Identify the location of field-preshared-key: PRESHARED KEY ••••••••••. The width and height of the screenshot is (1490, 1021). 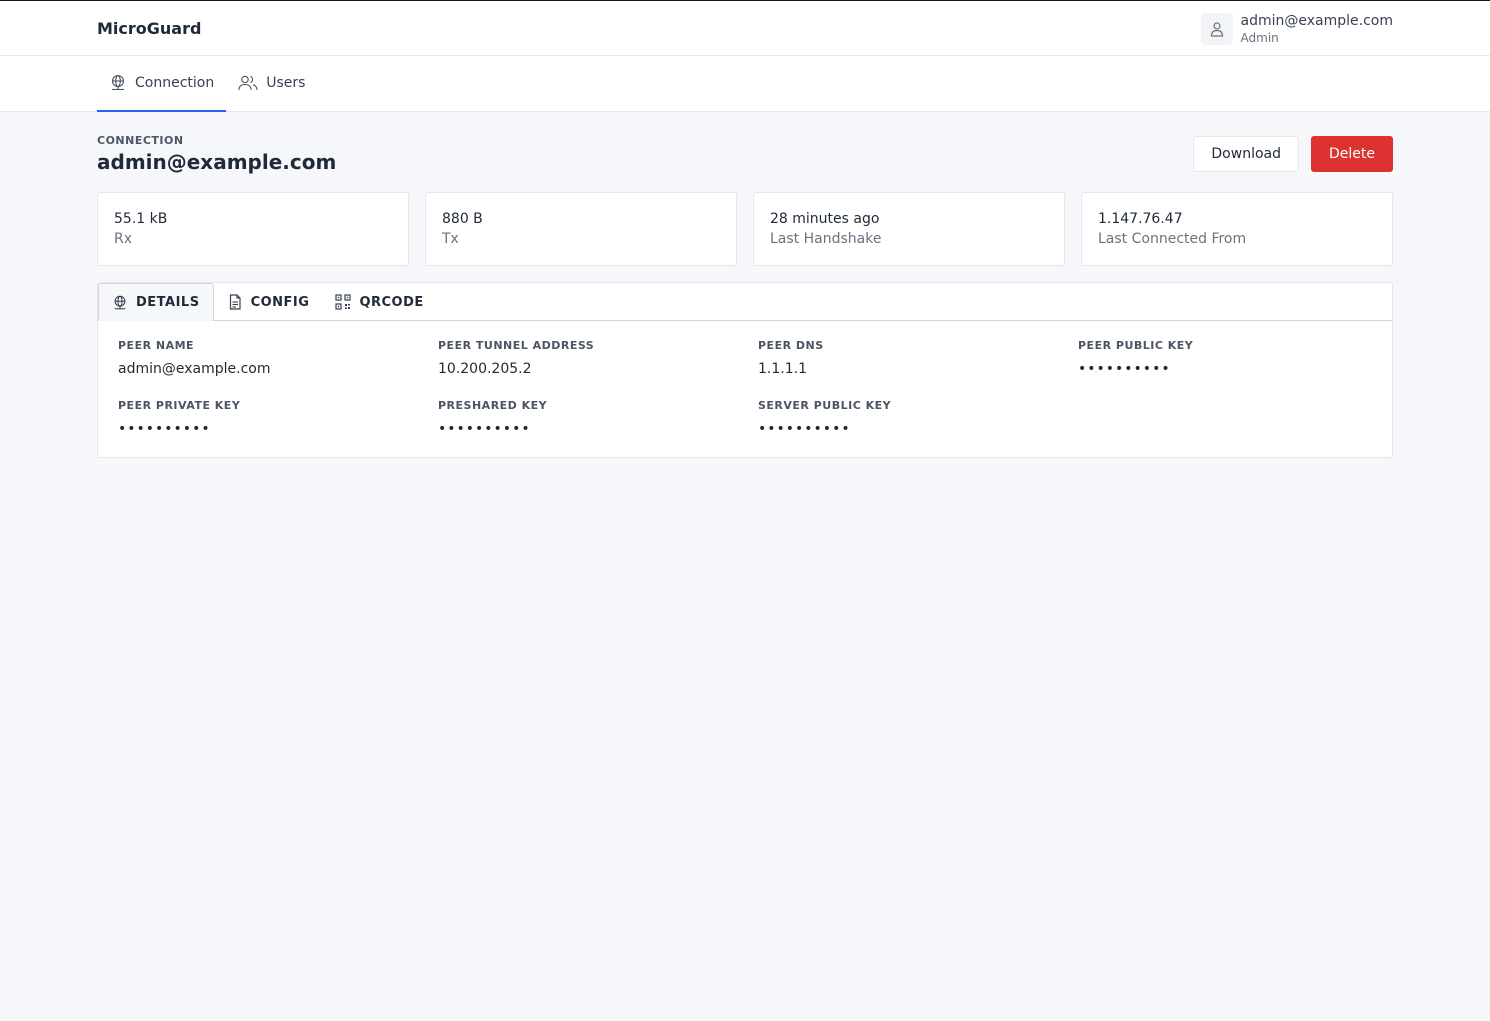
(598, 420).